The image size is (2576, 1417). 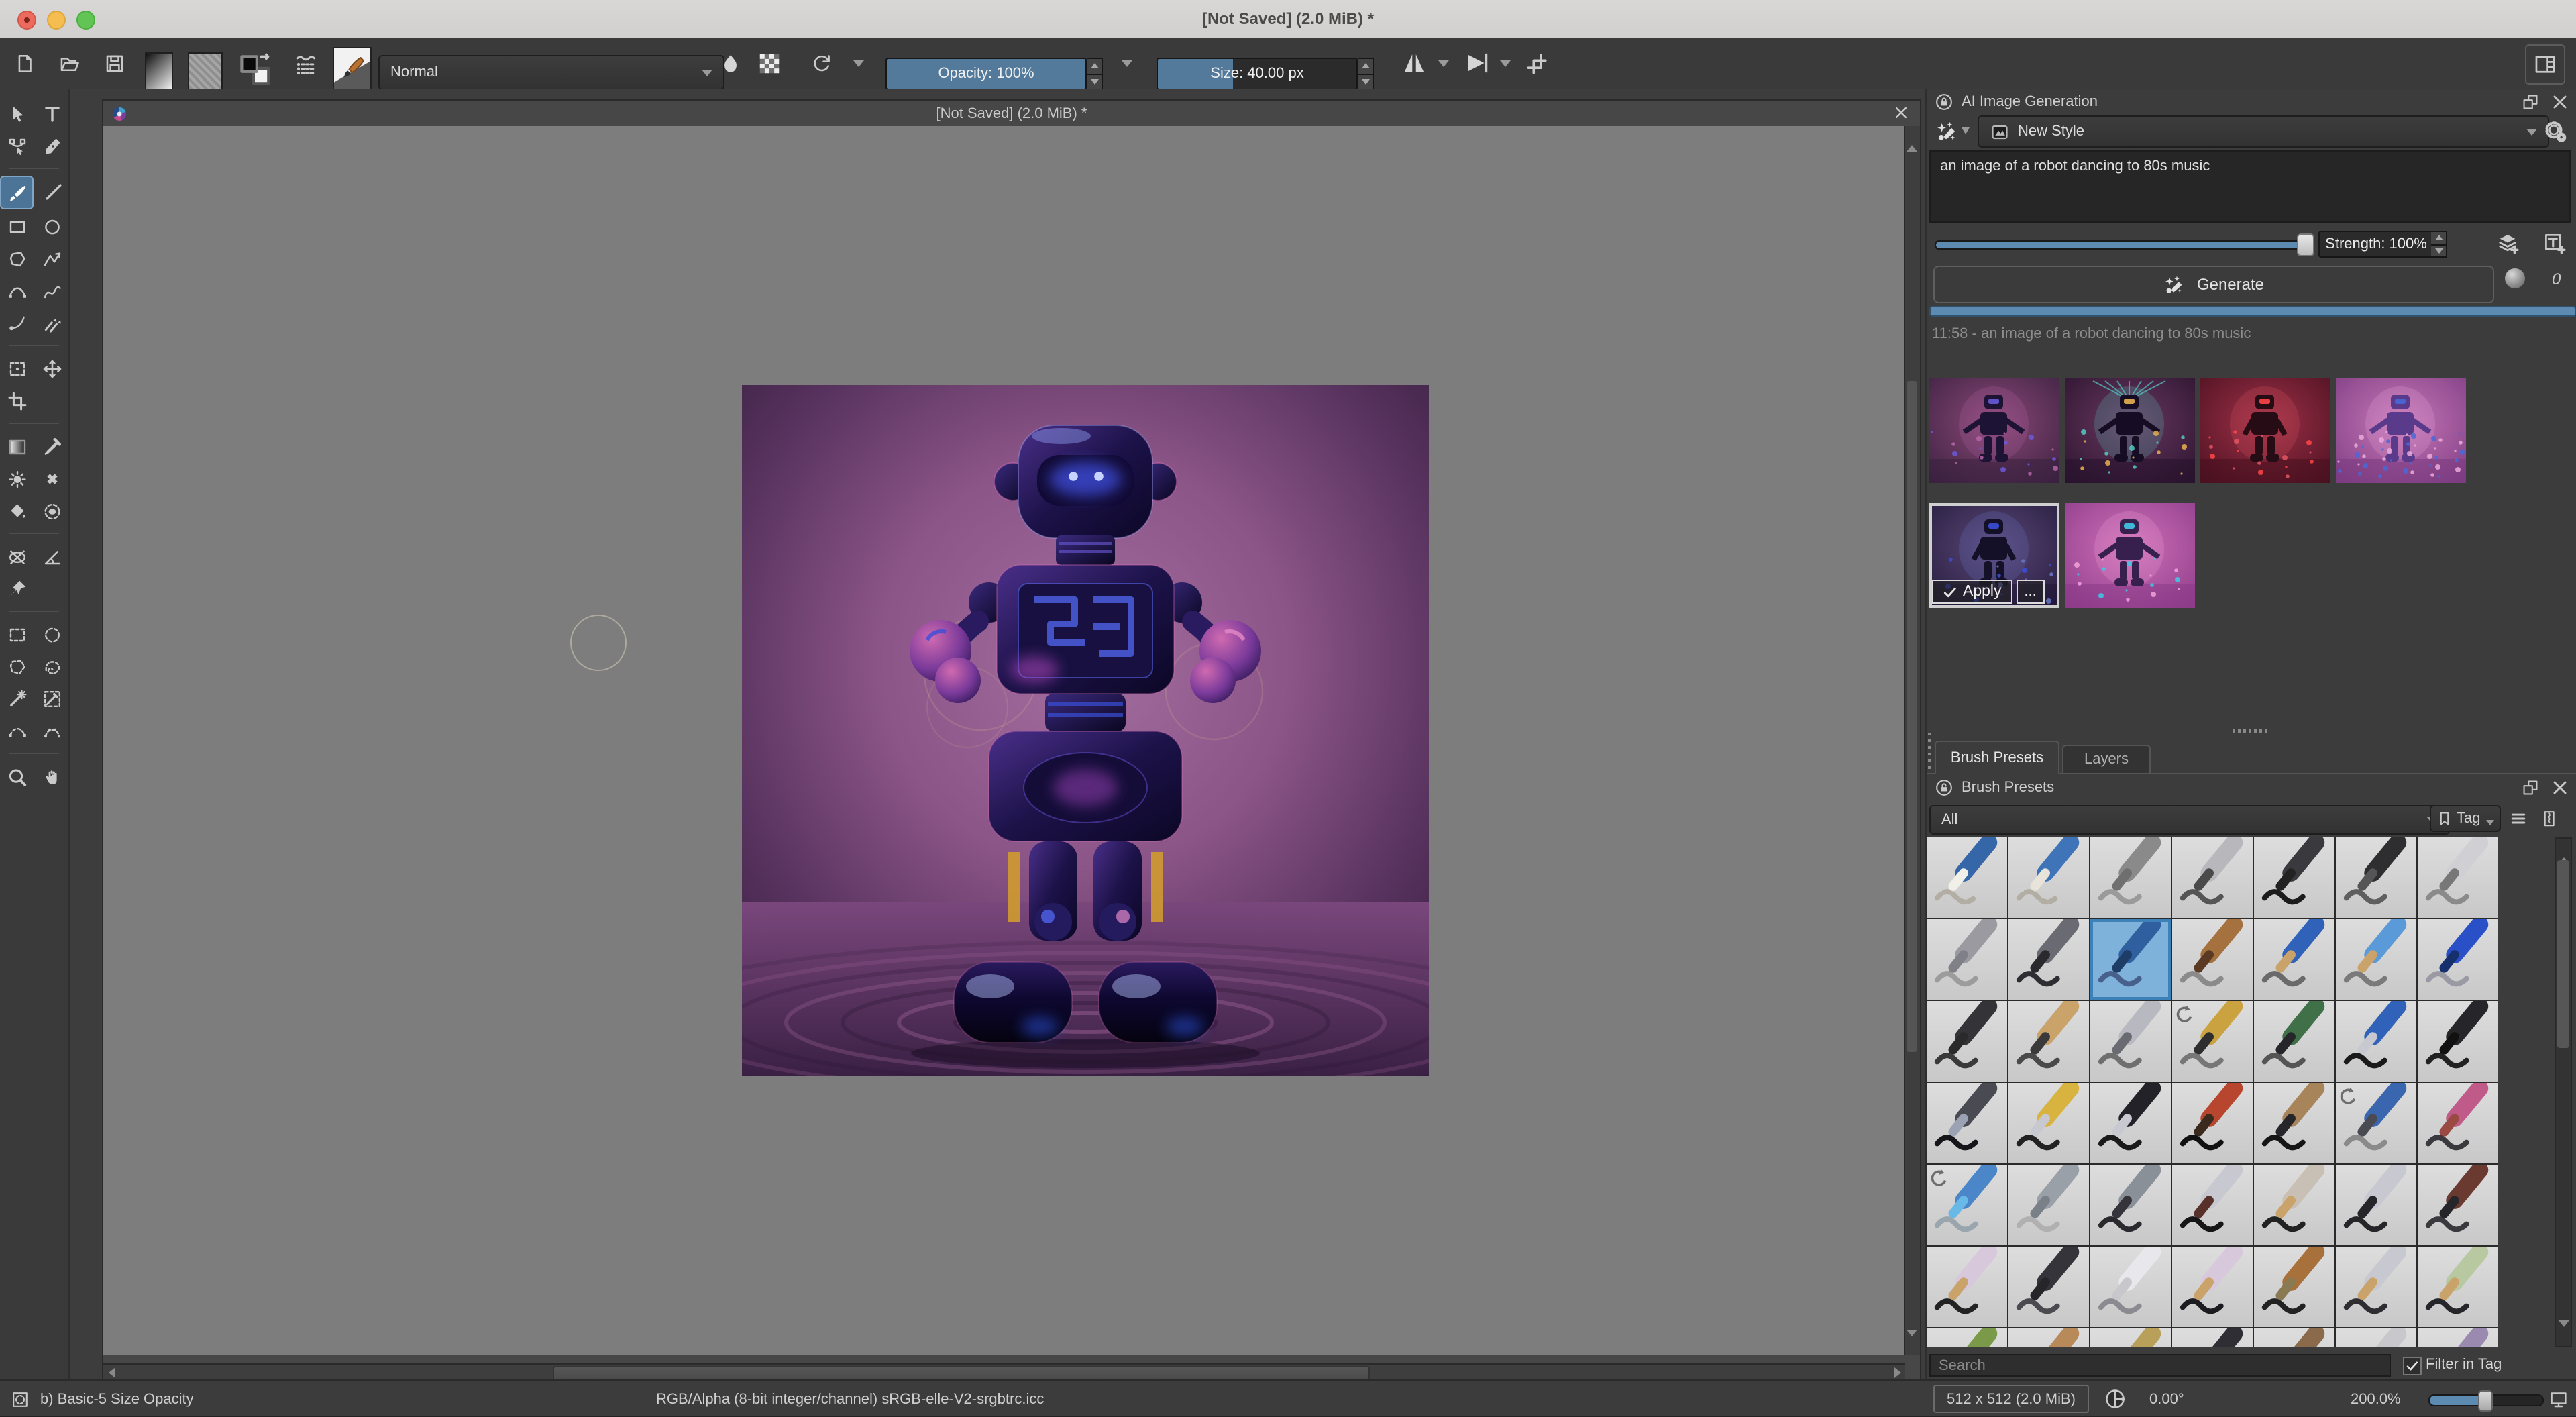 What do you see at coordinates (2130, 959) in the screenshot?
I see `brush-preset-basic-5-size-opacity` at bounding box center [2130, 959].